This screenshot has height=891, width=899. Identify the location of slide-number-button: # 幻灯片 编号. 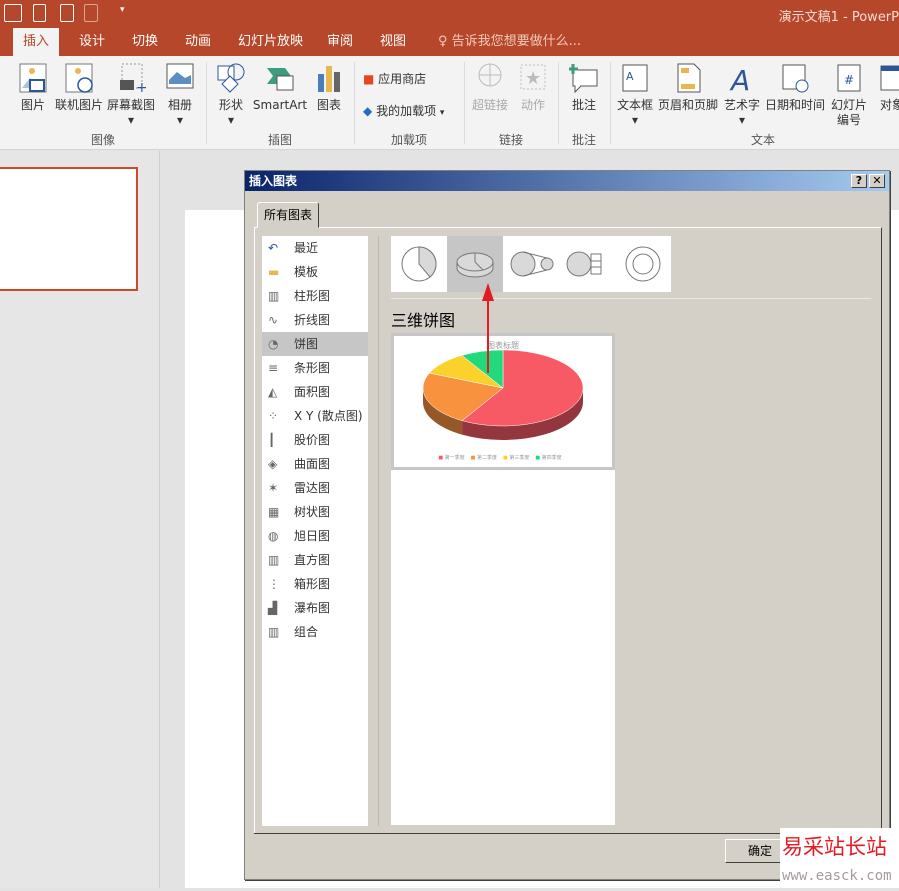
(849, 95).